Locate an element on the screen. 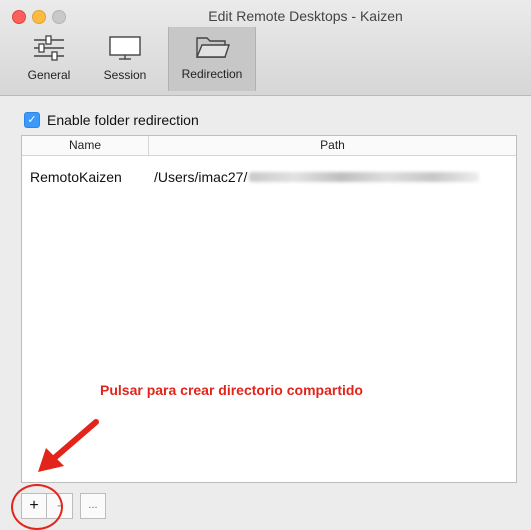 Image resolution: width=531 pixels, height=530 pixels. column-header-name: Name is located at coordinates (85, 145).